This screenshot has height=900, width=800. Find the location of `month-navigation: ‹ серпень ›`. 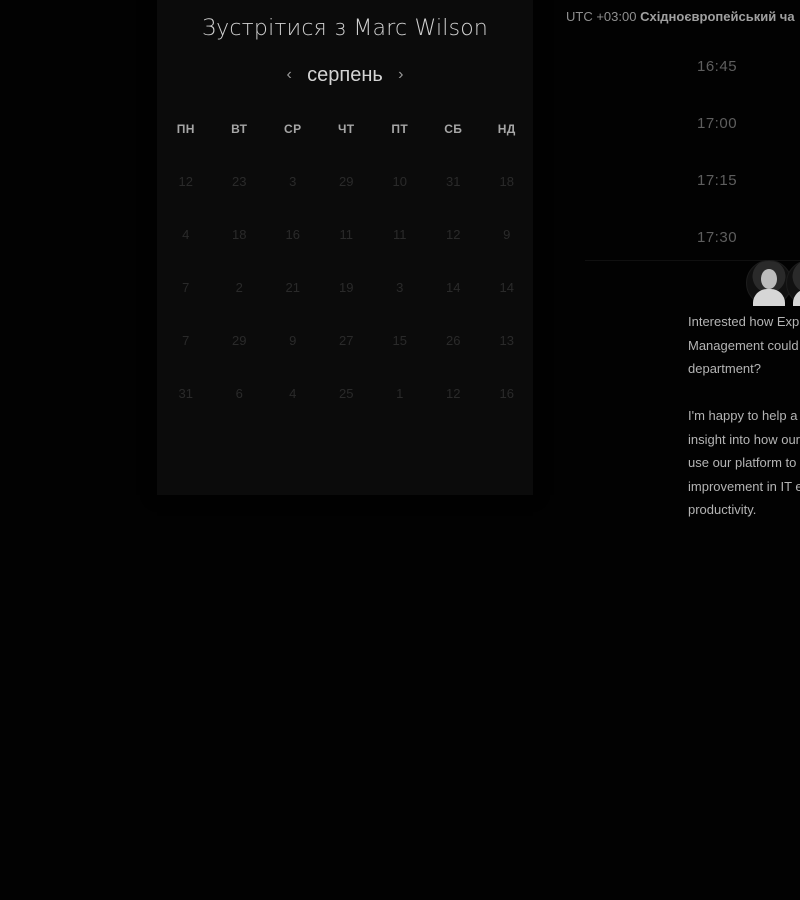

month-navigation: ‹ серпень › is located at coordinates (345, 75).